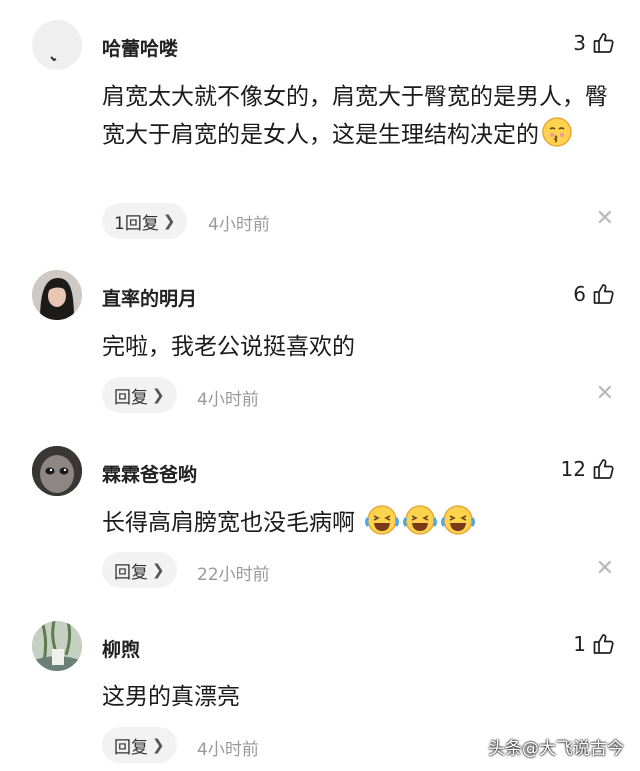 The image size is (640, 771). What do you see at coordinates (357, 526) in the screenshot?
I see `comment-text: 长得高肩膀宽也没毛病啊` at bounding box center [357, 526].